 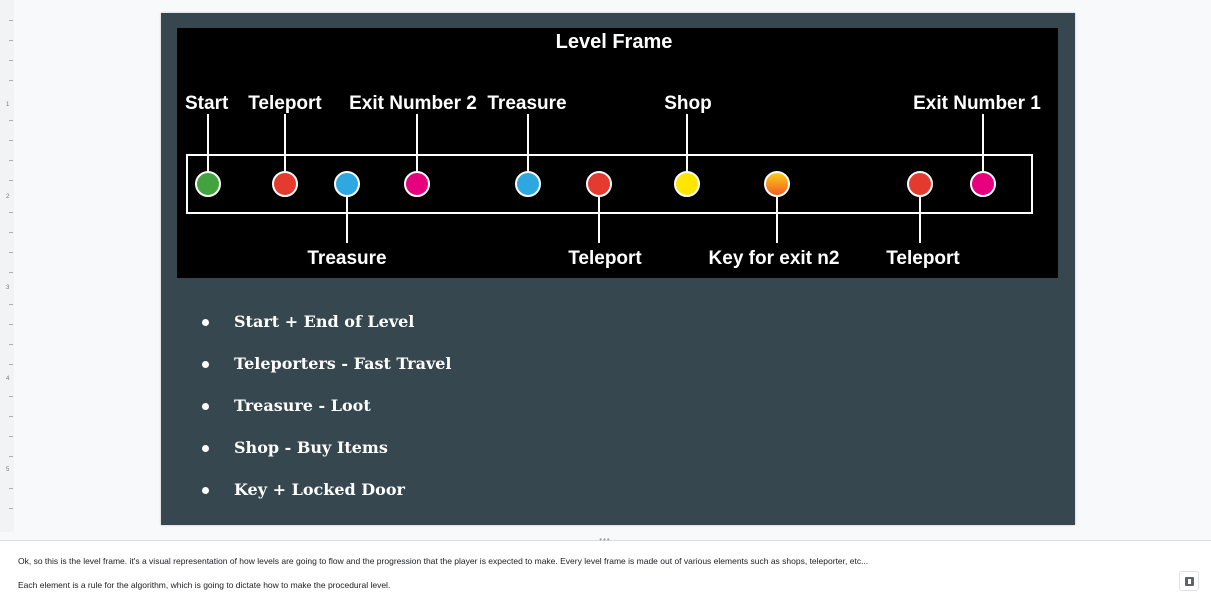 What do you see at coordinates (977, 103) in the screenshot?
I see `label-exit-number-1: Exit Number 1` at bounding box center [977, 103].